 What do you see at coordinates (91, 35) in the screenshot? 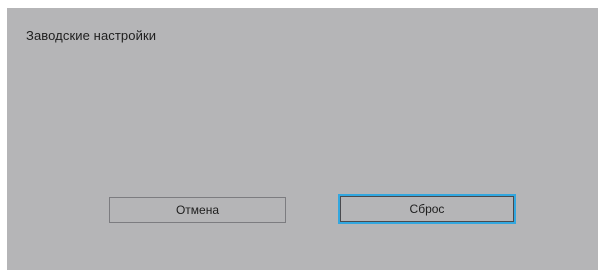
I see `dialog-title: Заводские настройки` at bounding box center [91, 35].